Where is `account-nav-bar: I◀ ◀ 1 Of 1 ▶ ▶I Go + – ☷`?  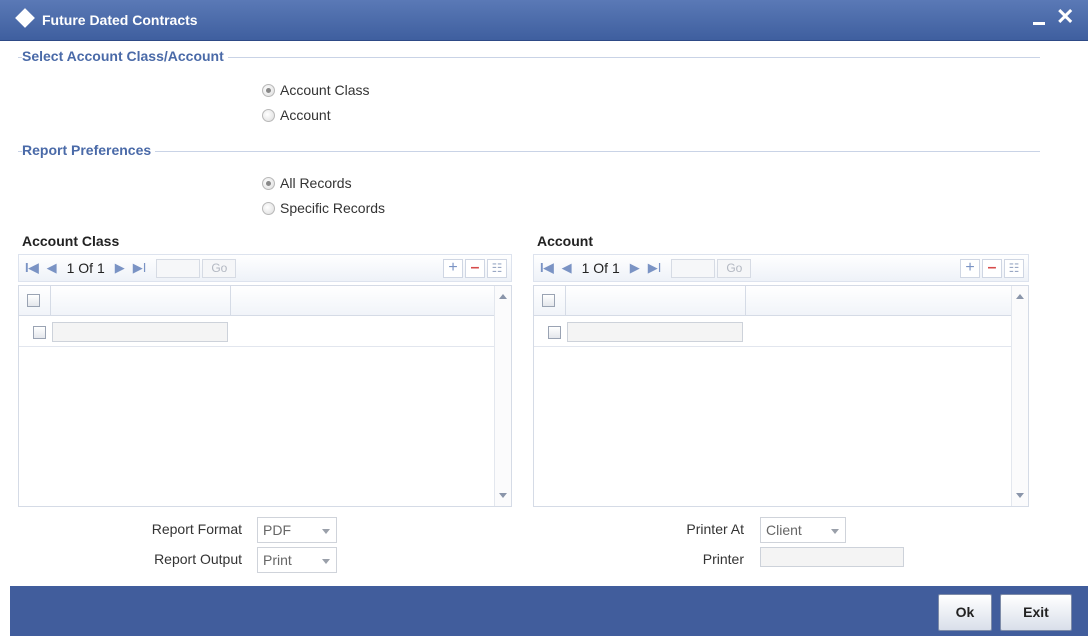
account-nav-bar: I◀ ◀ 1 Of 1 ▶ ▶I Go + – ☷ is located at coordinates (781, 268).